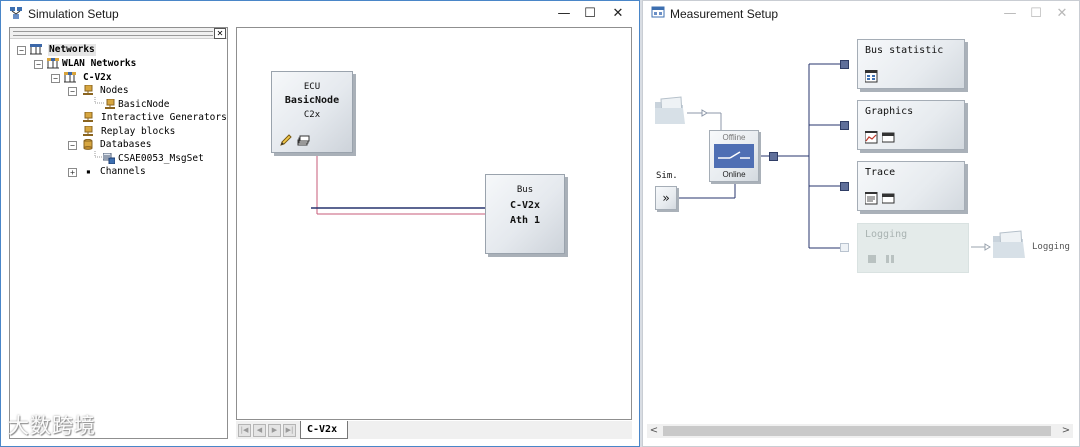 This screenshot has width=1080, height=447. What do you see at coordinates (220, 33) in the screenshot?
I see `tree-panel-close-button: ✕` at bounding box center [220, 33].